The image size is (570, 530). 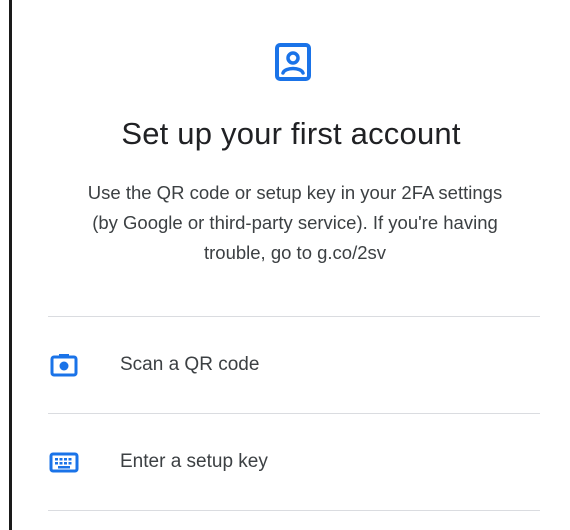 What do you see at coordinates (10, 265) in the screenshot?
I see `left-border-line` at bounding box center [10, 265].